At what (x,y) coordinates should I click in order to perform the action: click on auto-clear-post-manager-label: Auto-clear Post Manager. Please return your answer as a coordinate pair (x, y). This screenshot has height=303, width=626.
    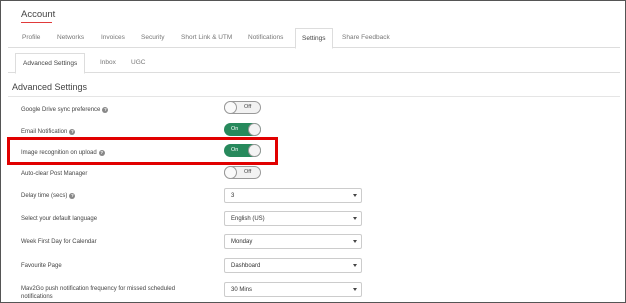
    Looking at the image, I should click on (54, 174).